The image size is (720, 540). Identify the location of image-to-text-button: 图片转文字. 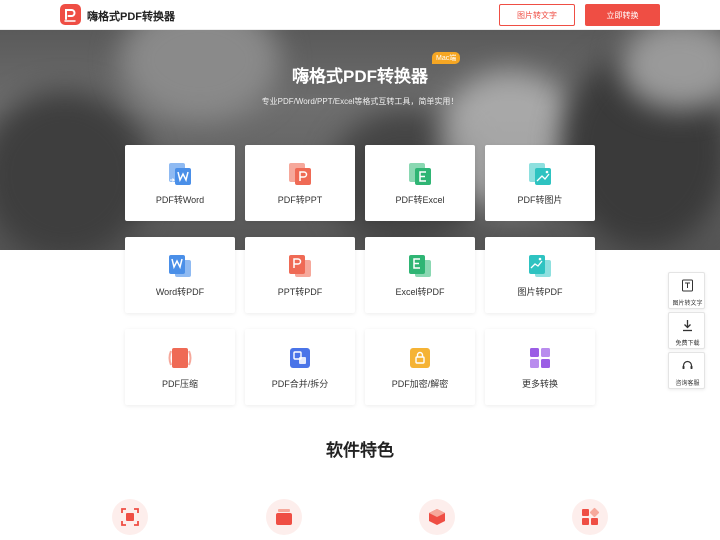
(537, 15).